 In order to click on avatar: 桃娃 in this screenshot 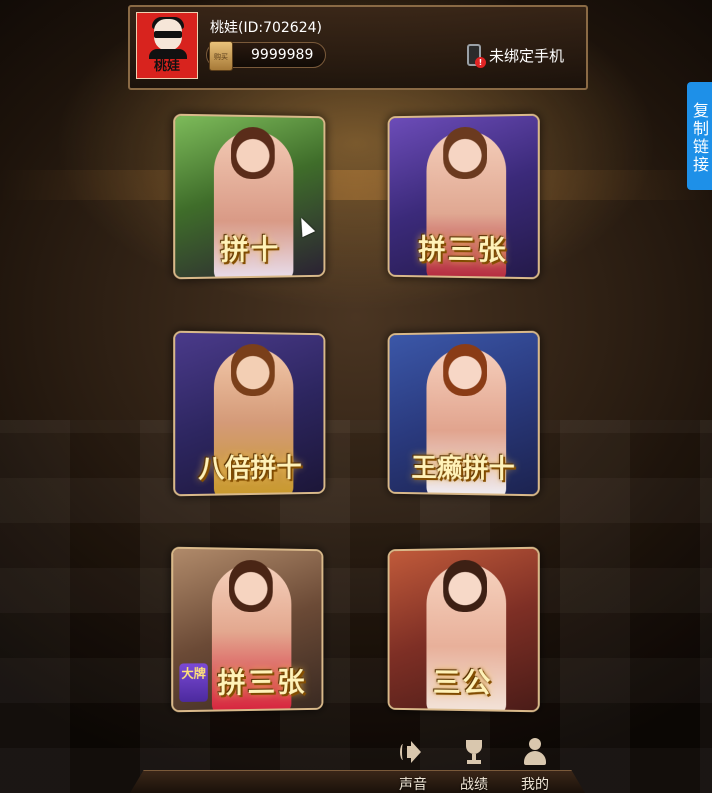, I will do `click(167, 45)`.